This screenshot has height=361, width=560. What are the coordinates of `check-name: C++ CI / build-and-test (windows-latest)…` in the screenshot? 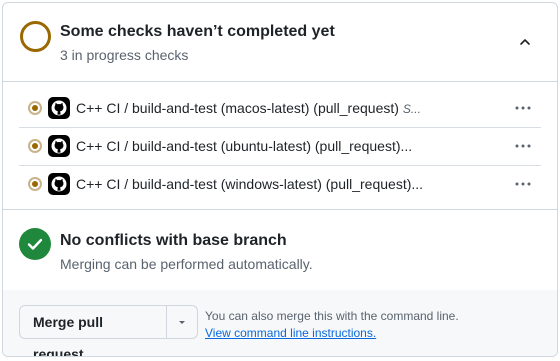 It's located at (251, 184).